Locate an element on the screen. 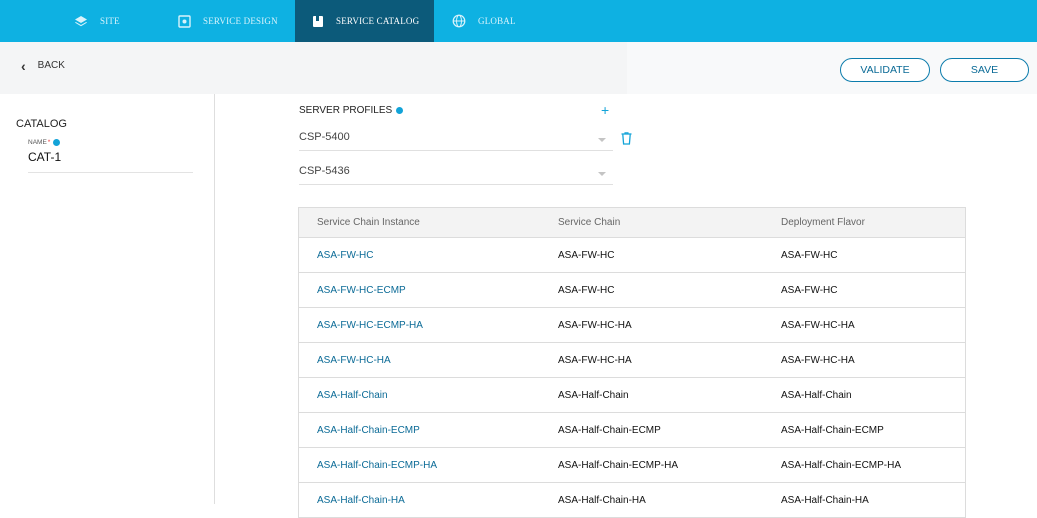 This screenshot has height=518, width=1037. profile-select: CSP-5436 is located at coordinates (456, 175).